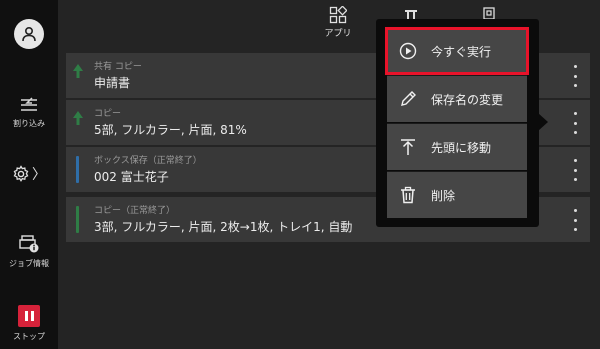 The height and width of the screenshot is (349, 600). I want to click on job-info-button: ジョブ情報, so click(29, 251).